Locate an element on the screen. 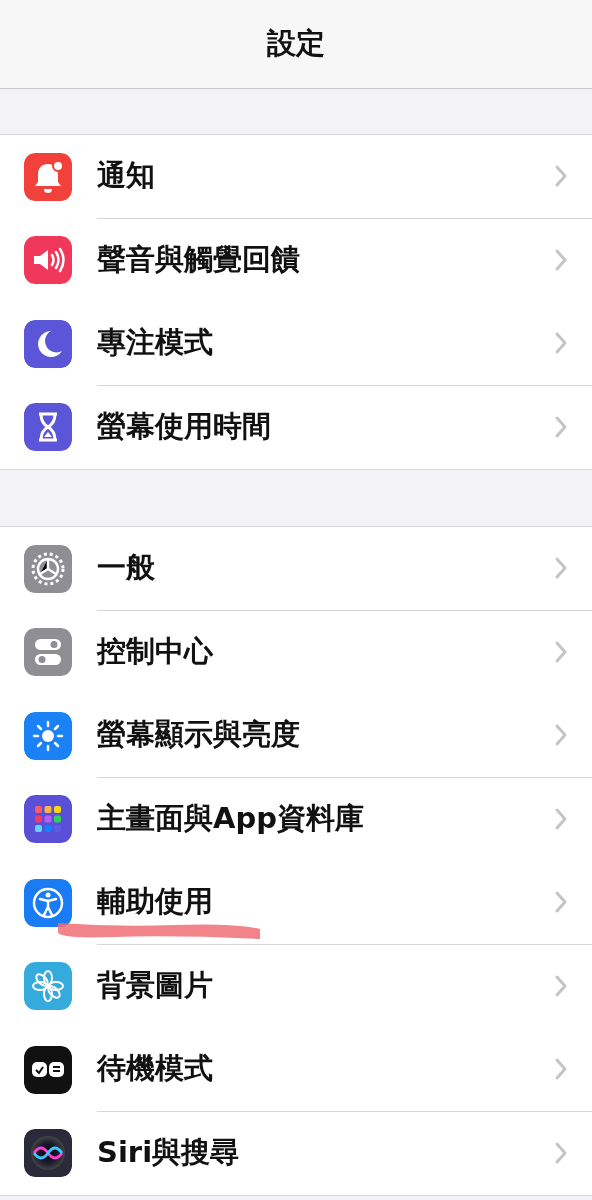 This screenshot has width=592, height=1200. row-label: 通知 is located at coordinates (325, 176).